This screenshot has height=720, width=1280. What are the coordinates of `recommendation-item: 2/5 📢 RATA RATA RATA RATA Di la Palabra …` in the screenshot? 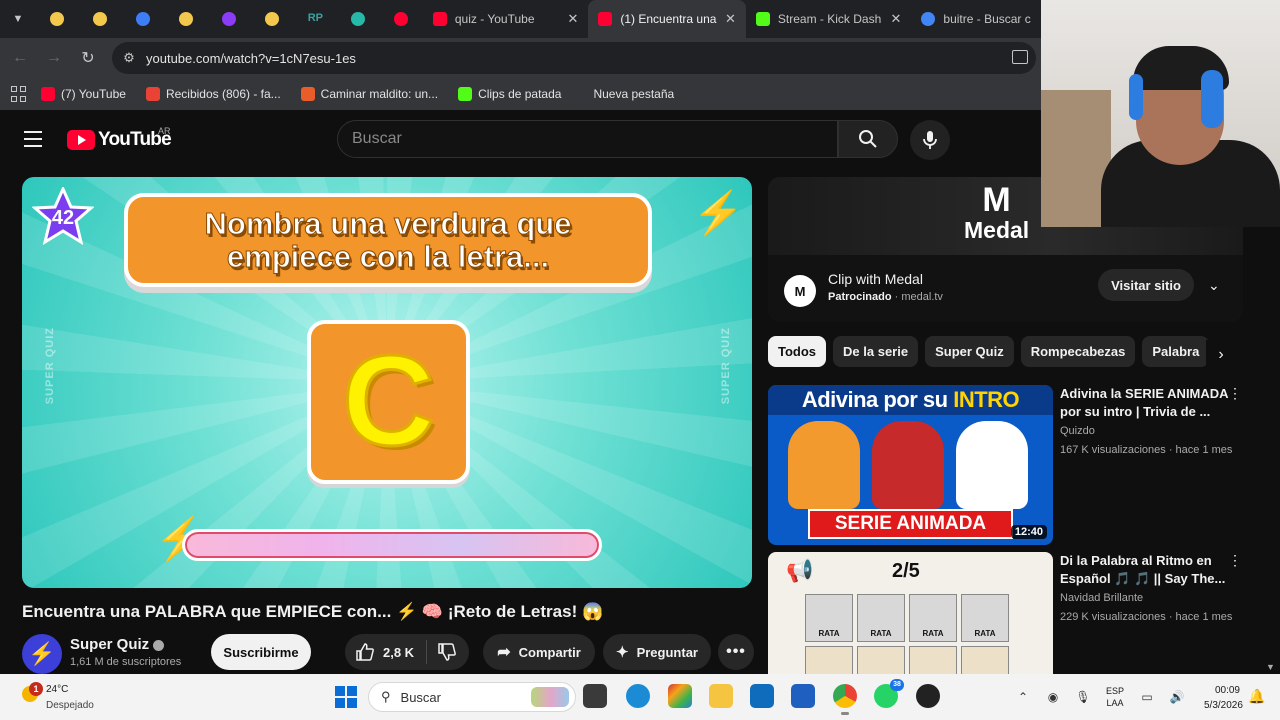 It's located at (1013, 613).